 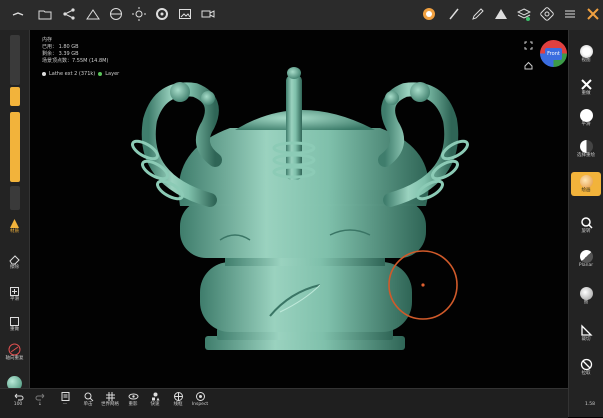 I want to click on undo-button: 100, so click(x=18, y=399).